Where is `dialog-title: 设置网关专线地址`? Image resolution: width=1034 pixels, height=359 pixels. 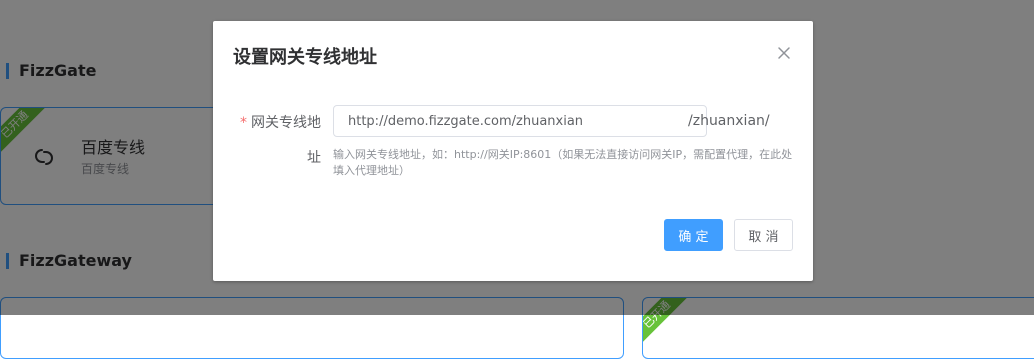
dialog-title: 设置网关专线地址 is located at coordinates (305, 57).